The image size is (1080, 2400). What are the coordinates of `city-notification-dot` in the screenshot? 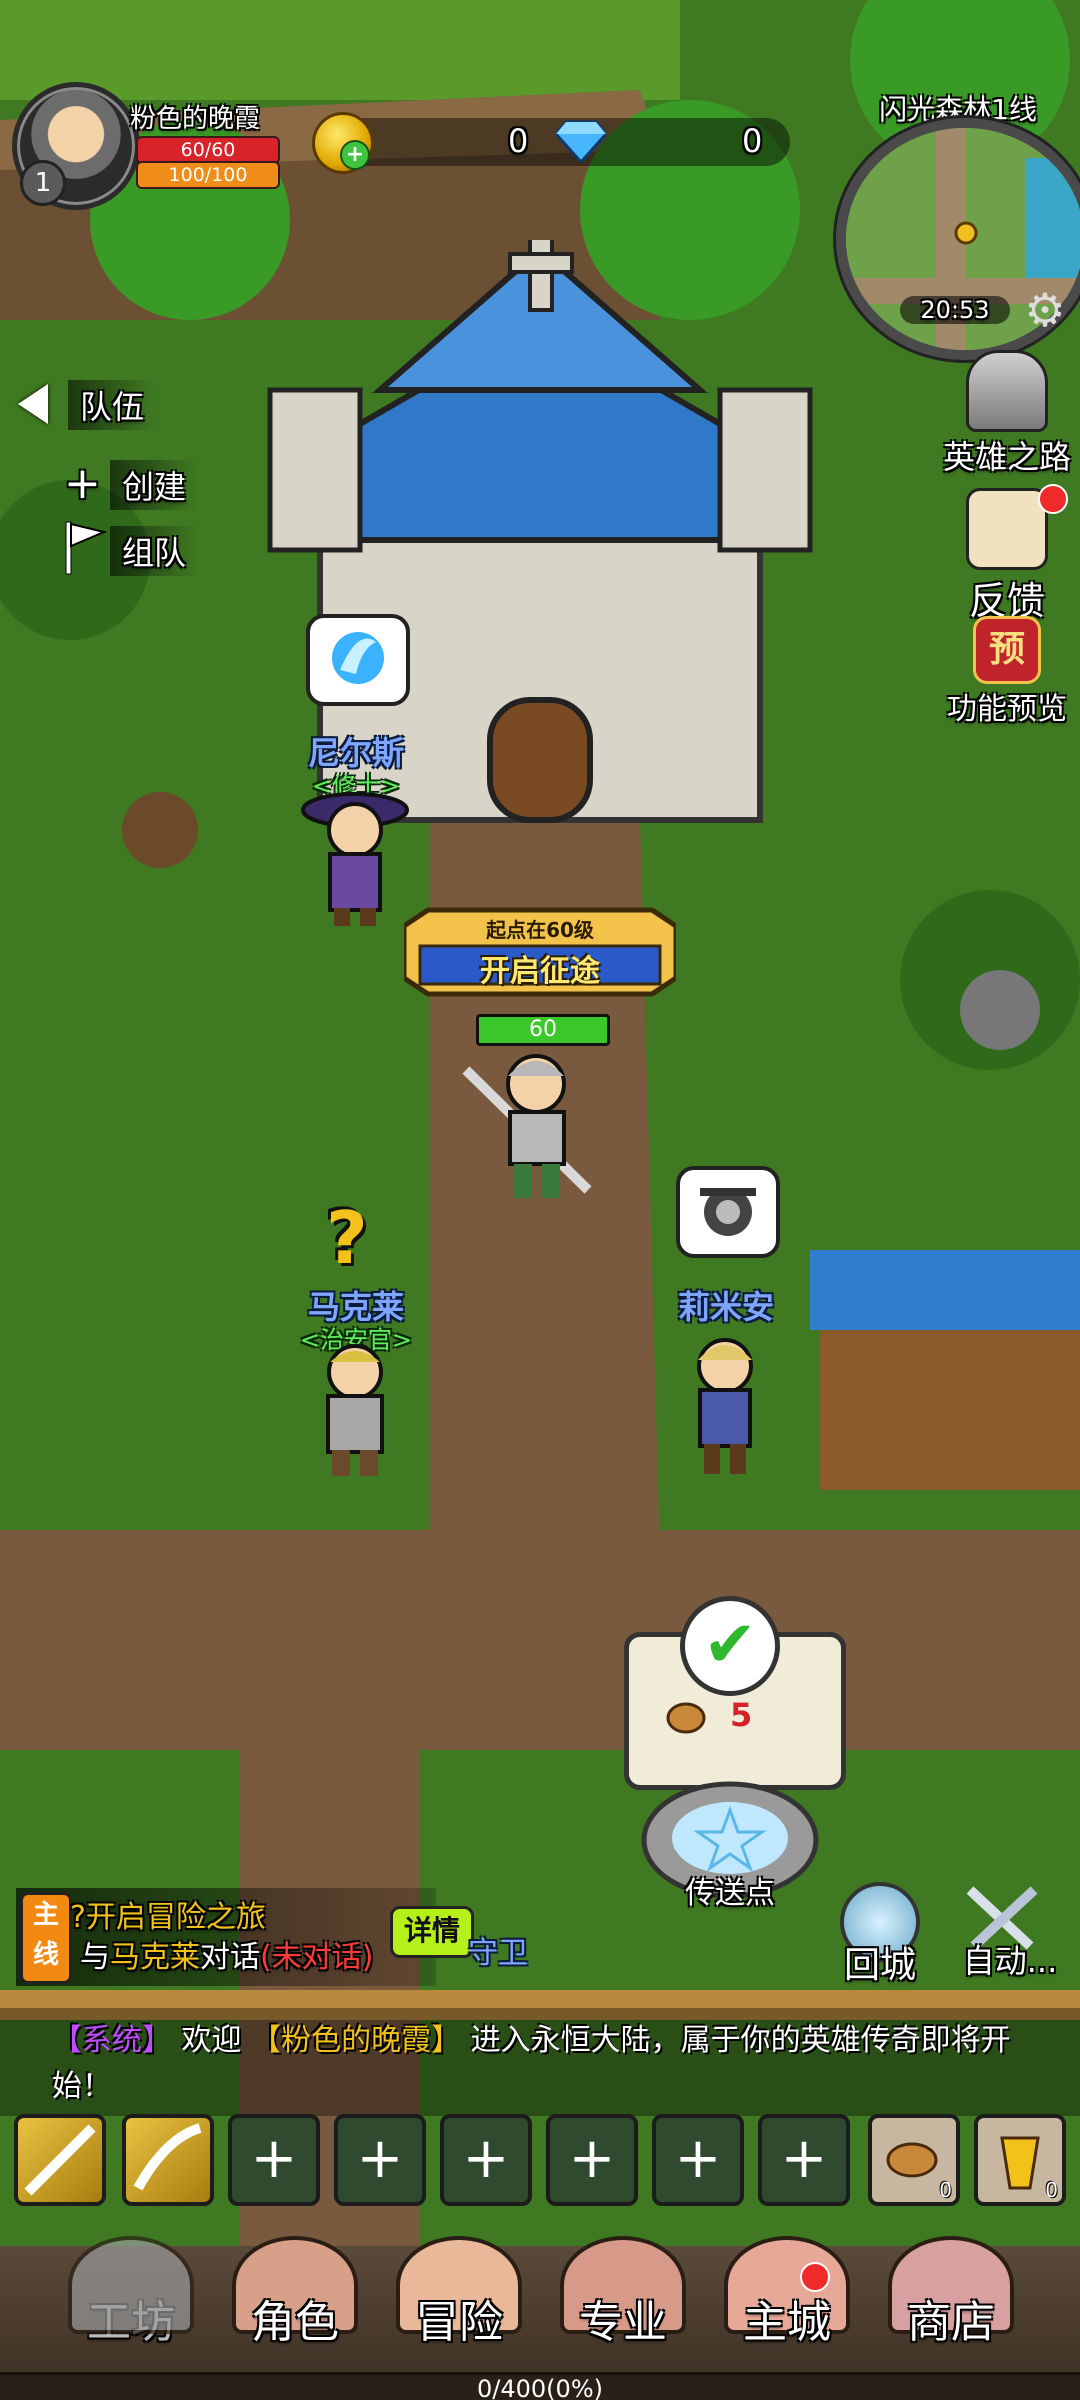 It's located at (815, 2277).